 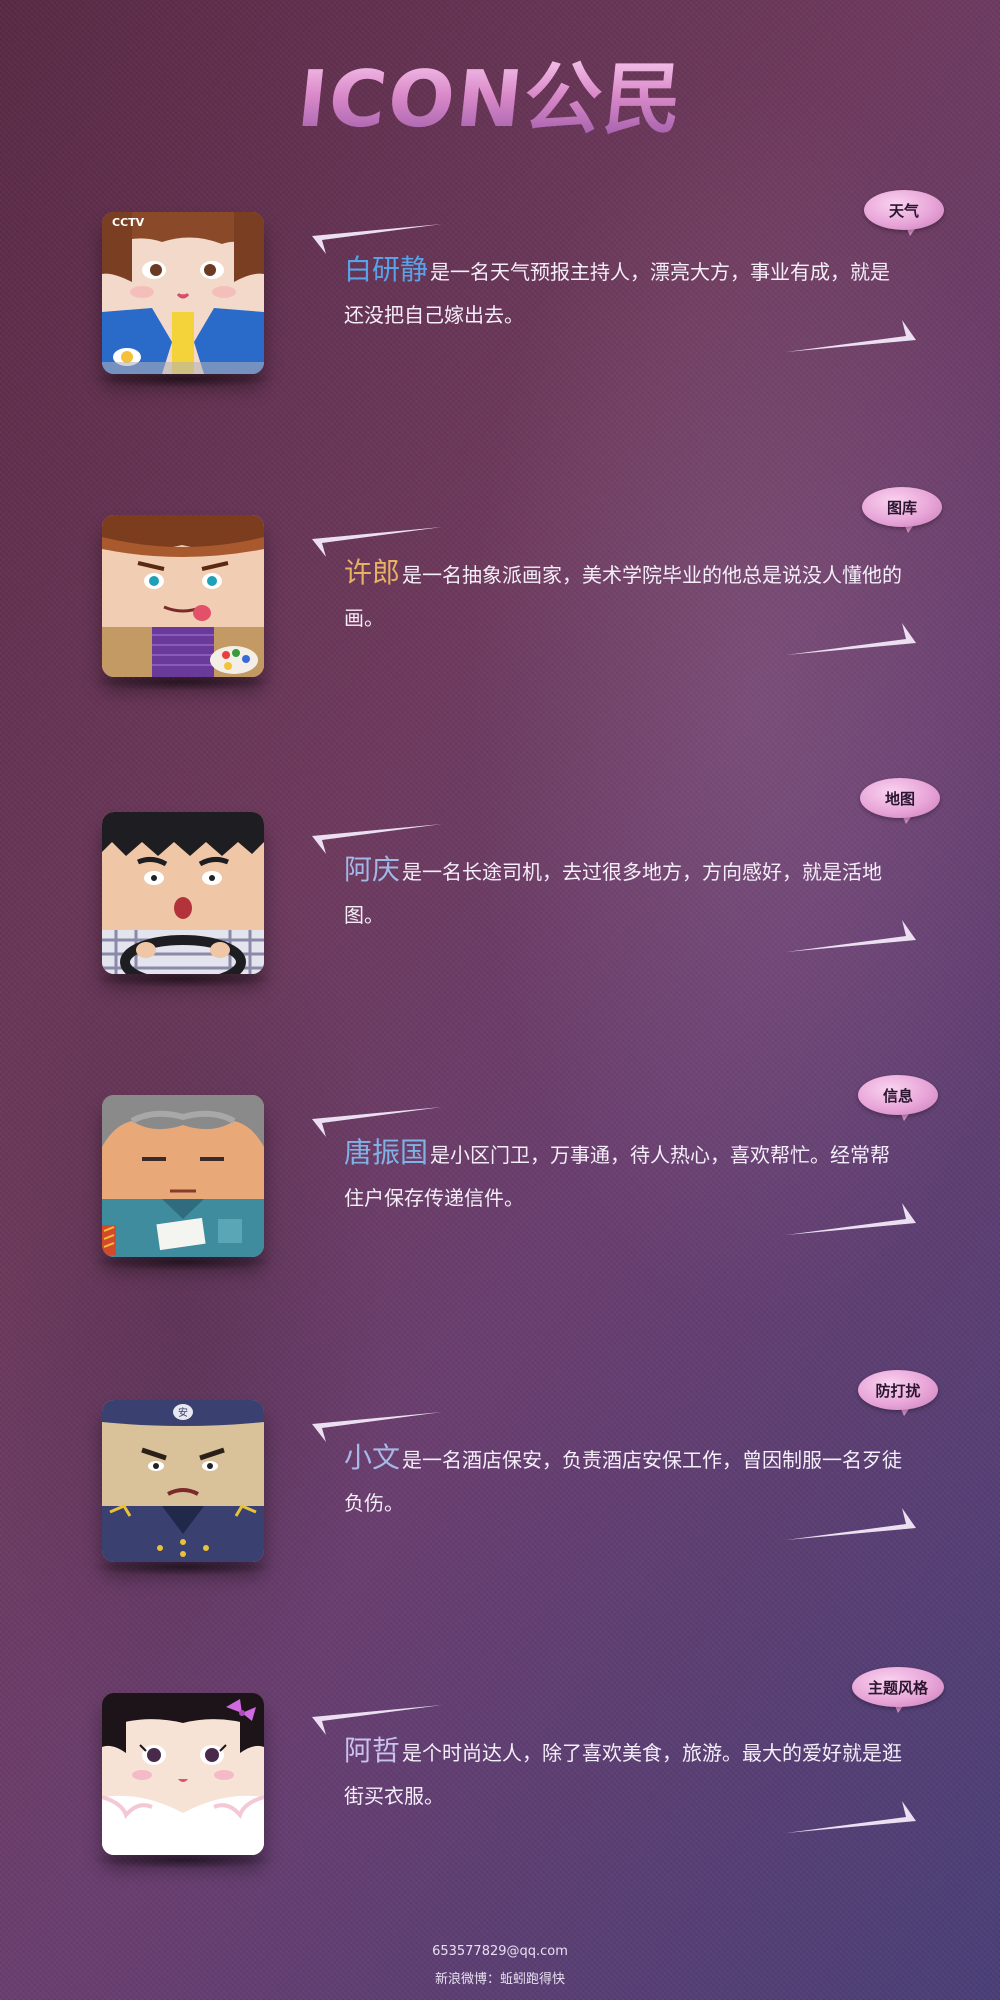 I want to click on item-text: 是一名长途司机，去过很多地方，方向感好，就是活地图。, so click(x=613, y=893).